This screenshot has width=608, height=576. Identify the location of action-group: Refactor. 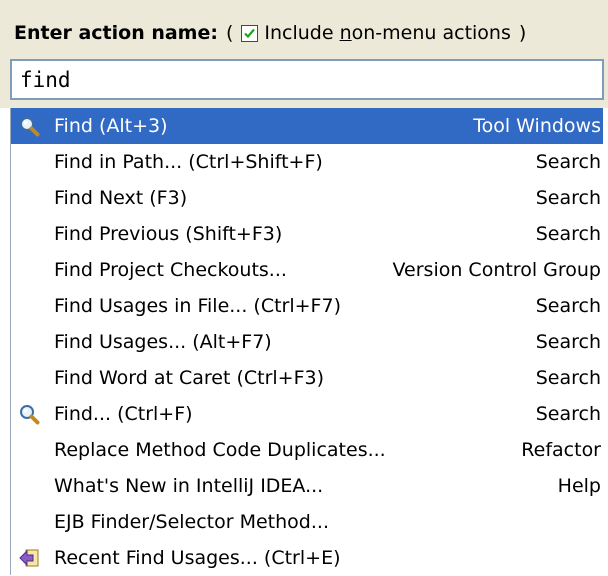
(561, 450).